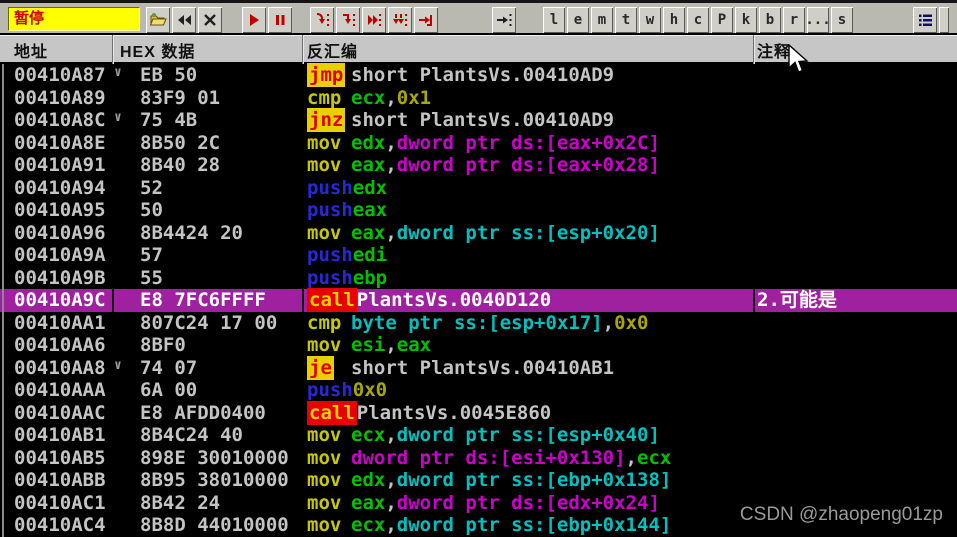  Describe the element at coordinates (478, 98) in the screenshot. I see `disasm-row: 00410A89 83F9 01 cmp ecx,0x1` at that location.